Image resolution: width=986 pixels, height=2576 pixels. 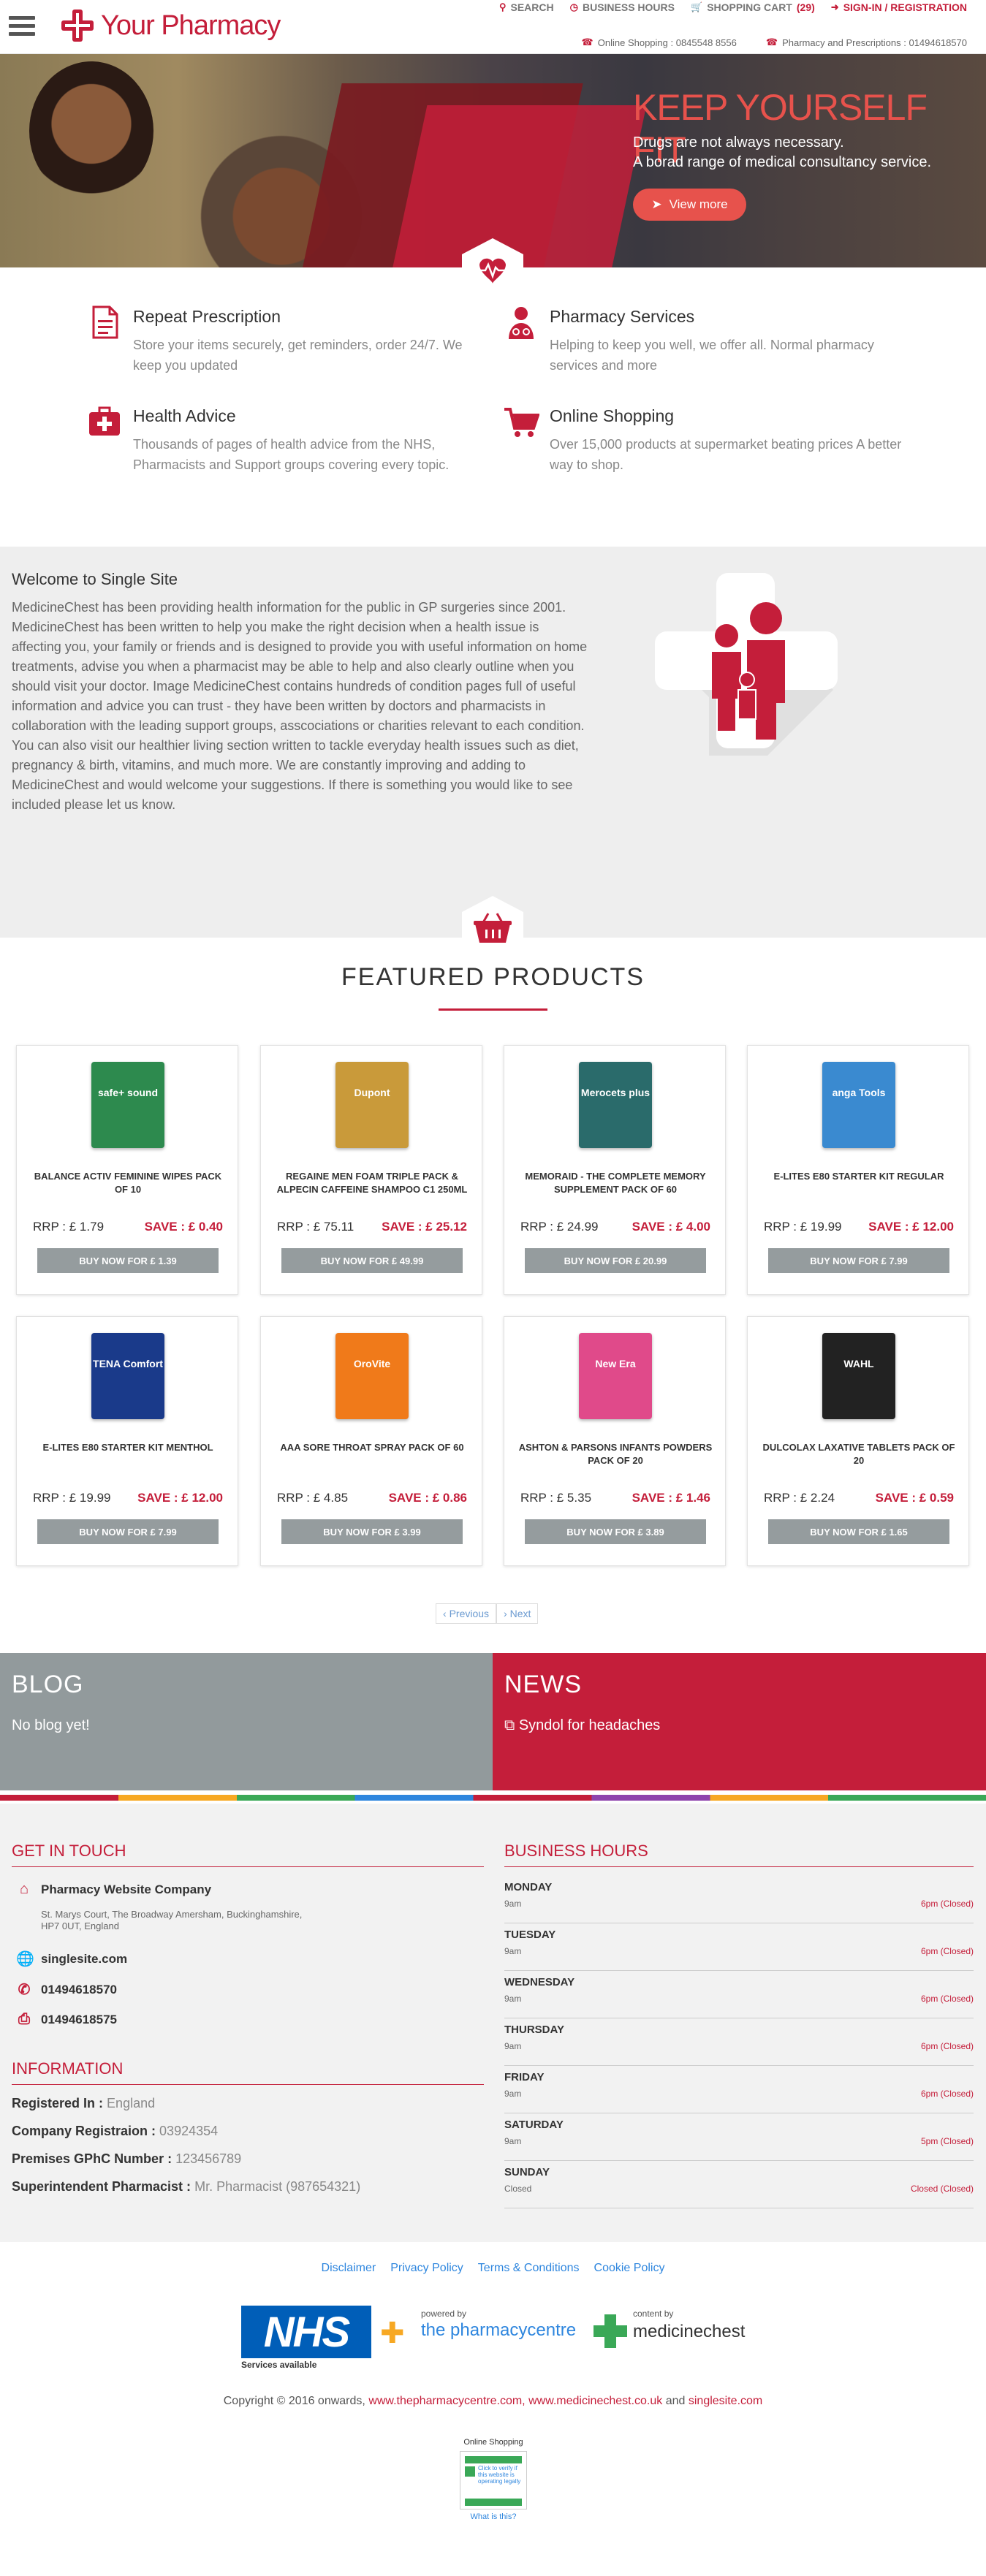 What do you see at coordinates (426, 2268) in the screenshot?
I see `privacy-policy-link: Privacy Policy` at bounding box center [426, 2268].